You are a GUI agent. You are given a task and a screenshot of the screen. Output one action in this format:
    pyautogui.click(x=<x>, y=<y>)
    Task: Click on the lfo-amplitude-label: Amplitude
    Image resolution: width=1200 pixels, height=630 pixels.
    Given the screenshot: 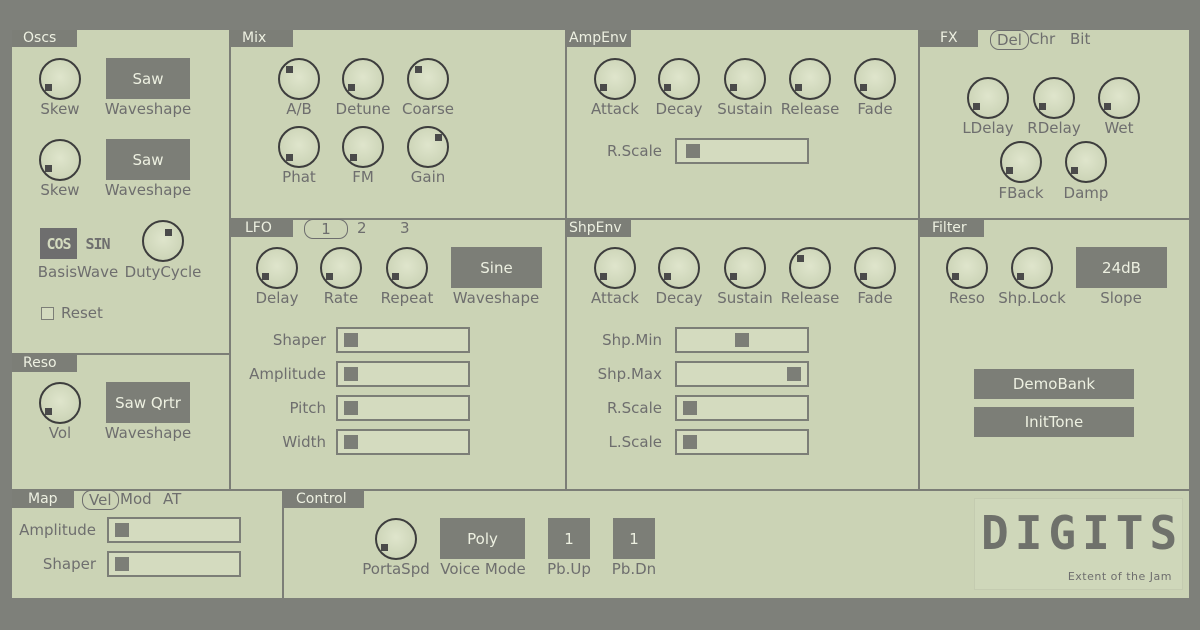 What is the action you would take?
    pyautogui.click(x=287, y=374)
    